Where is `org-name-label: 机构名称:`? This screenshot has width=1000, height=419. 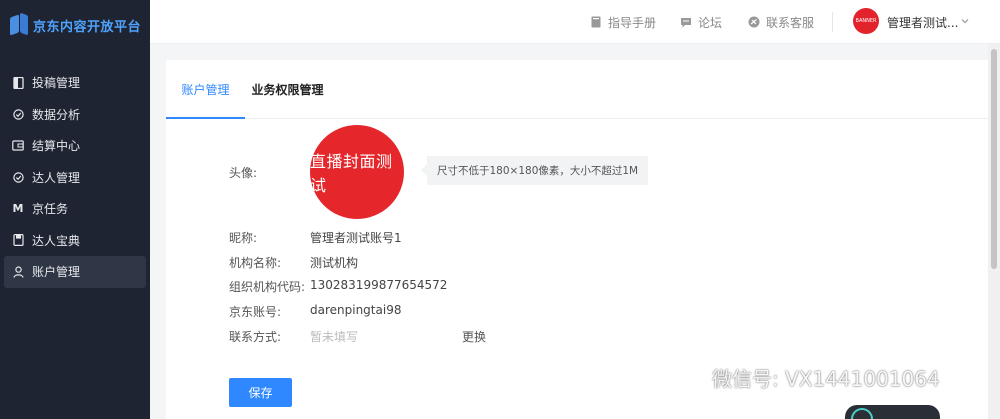 org-name-label: 机构名称: is located at coordinates (255, 263).